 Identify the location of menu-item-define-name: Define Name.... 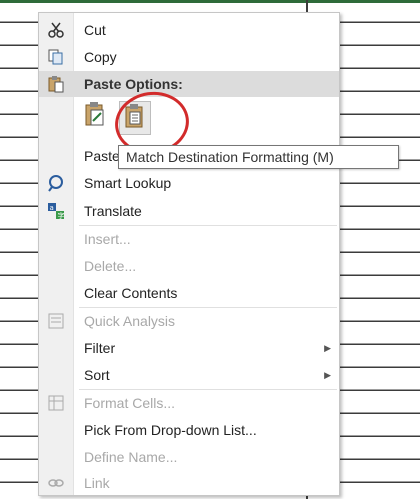
(189, 457).